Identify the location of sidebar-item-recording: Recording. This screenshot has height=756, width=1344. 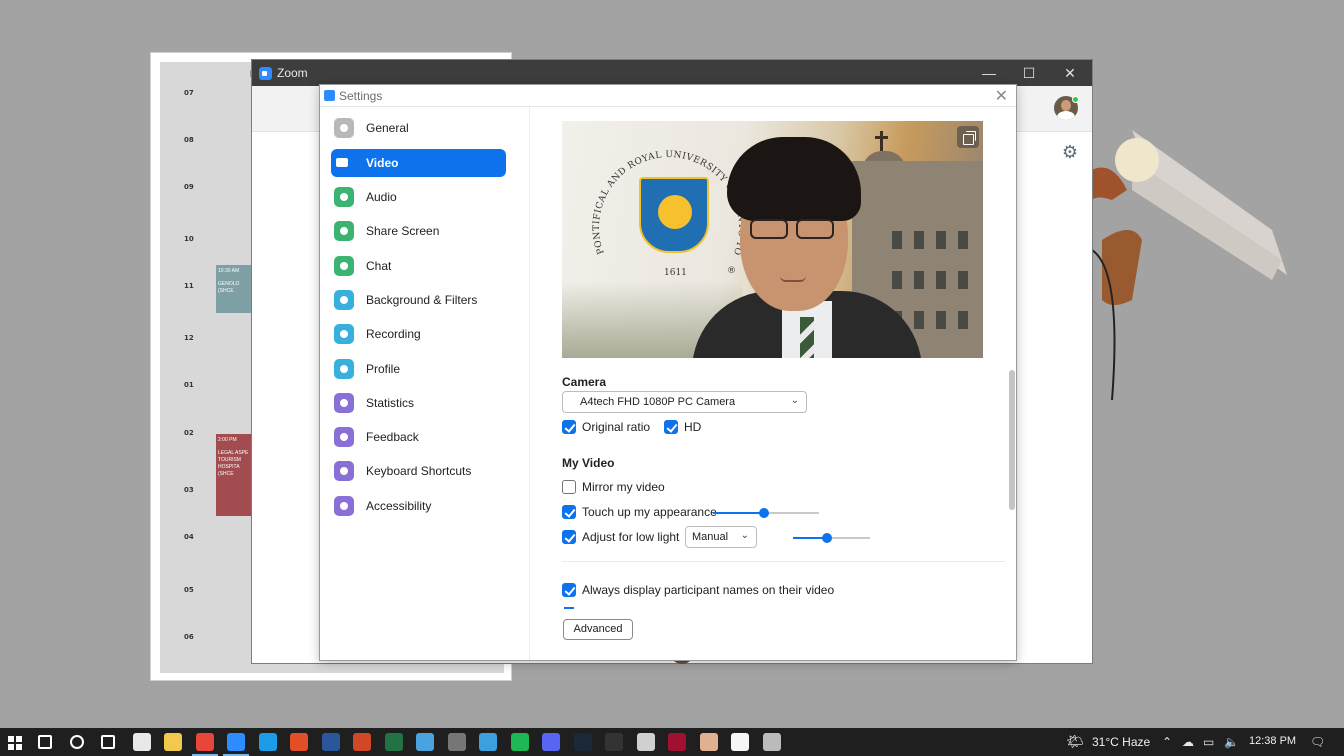
(418, 334).